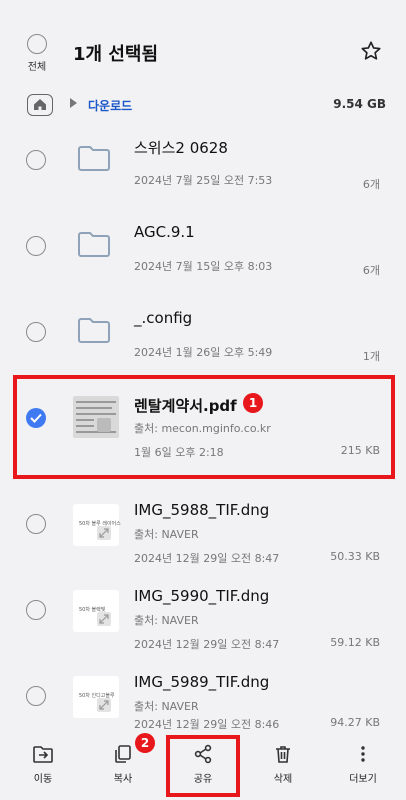 The image size is (406, 800). Describe the element at coordinates (96, 697) in the screenshot. I see `image-thumbnail: 50차 인디고블루` at that location.